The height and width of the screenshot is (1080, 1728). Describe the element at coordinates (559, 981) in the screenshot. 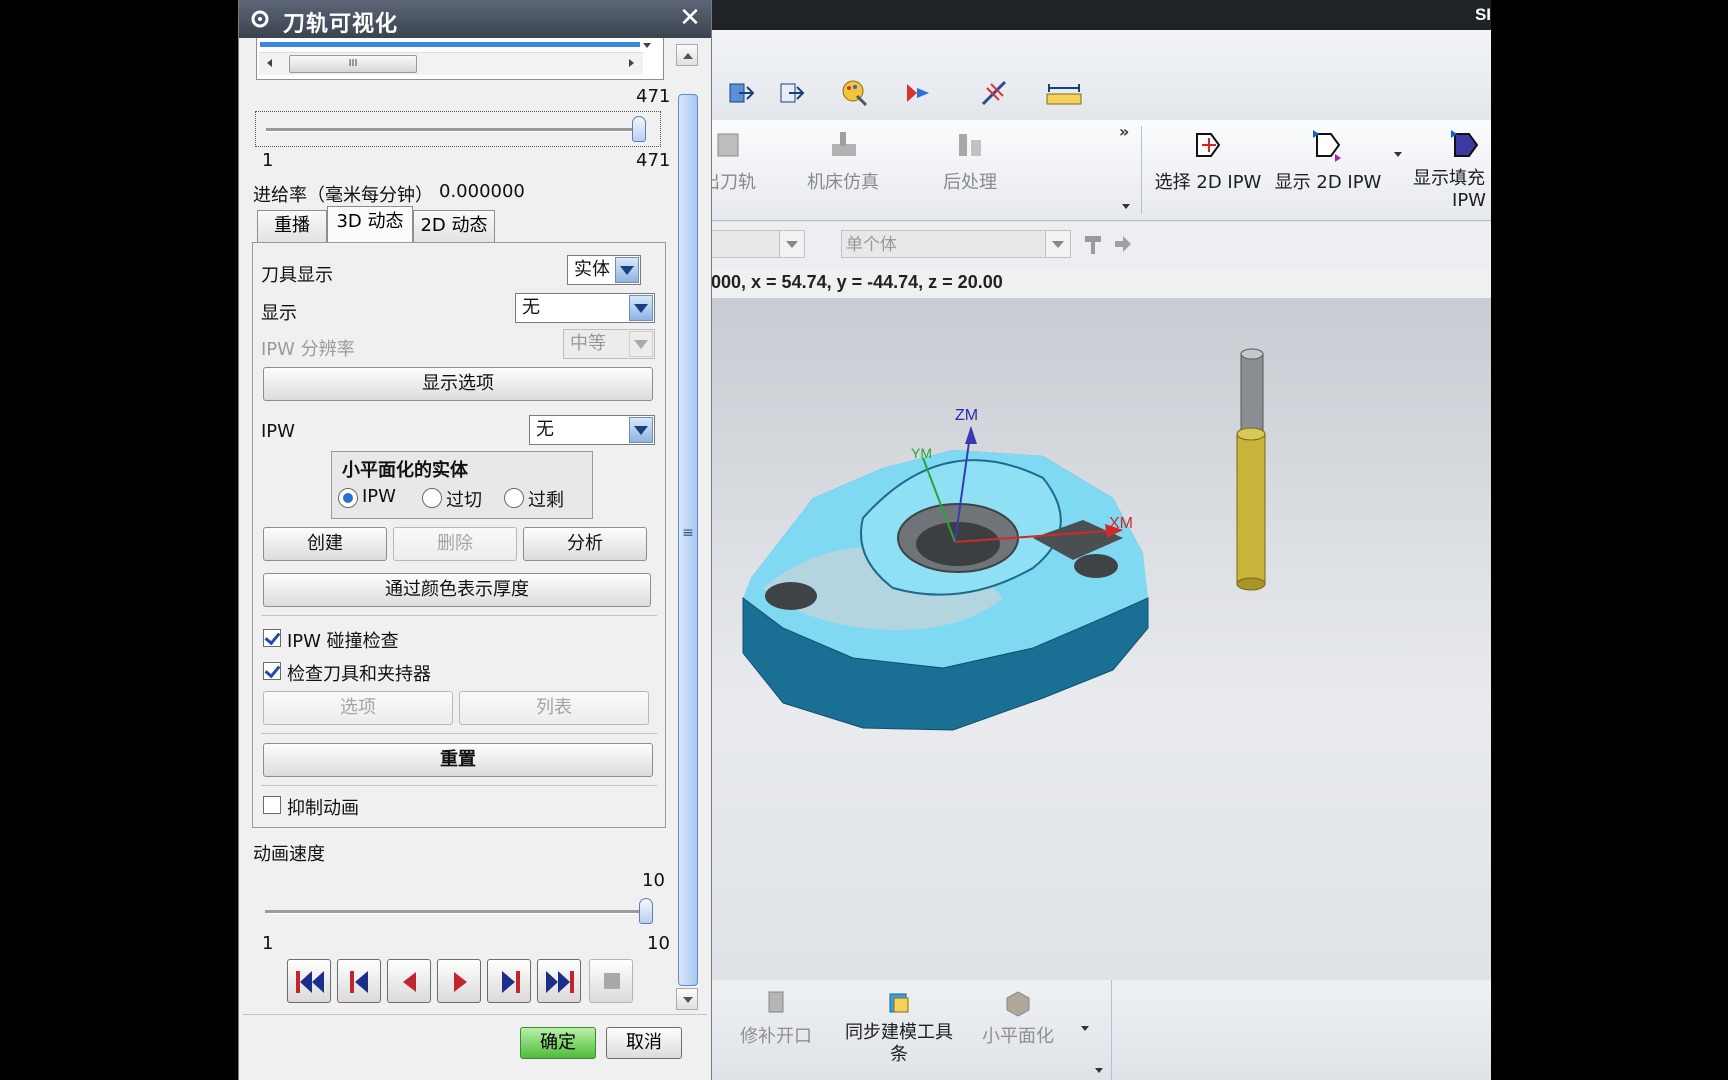

I see `go-to-end-button` at that location.